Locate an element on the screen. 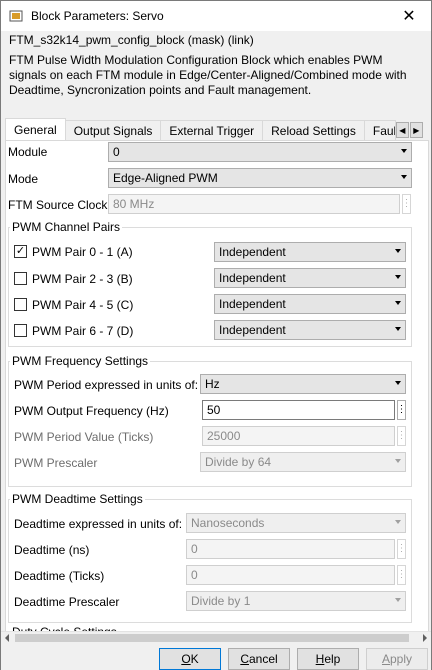 This screenshot has width=432, height=670. button-bar: OK Cancel Help Apply is located at coordinates (216, 657).